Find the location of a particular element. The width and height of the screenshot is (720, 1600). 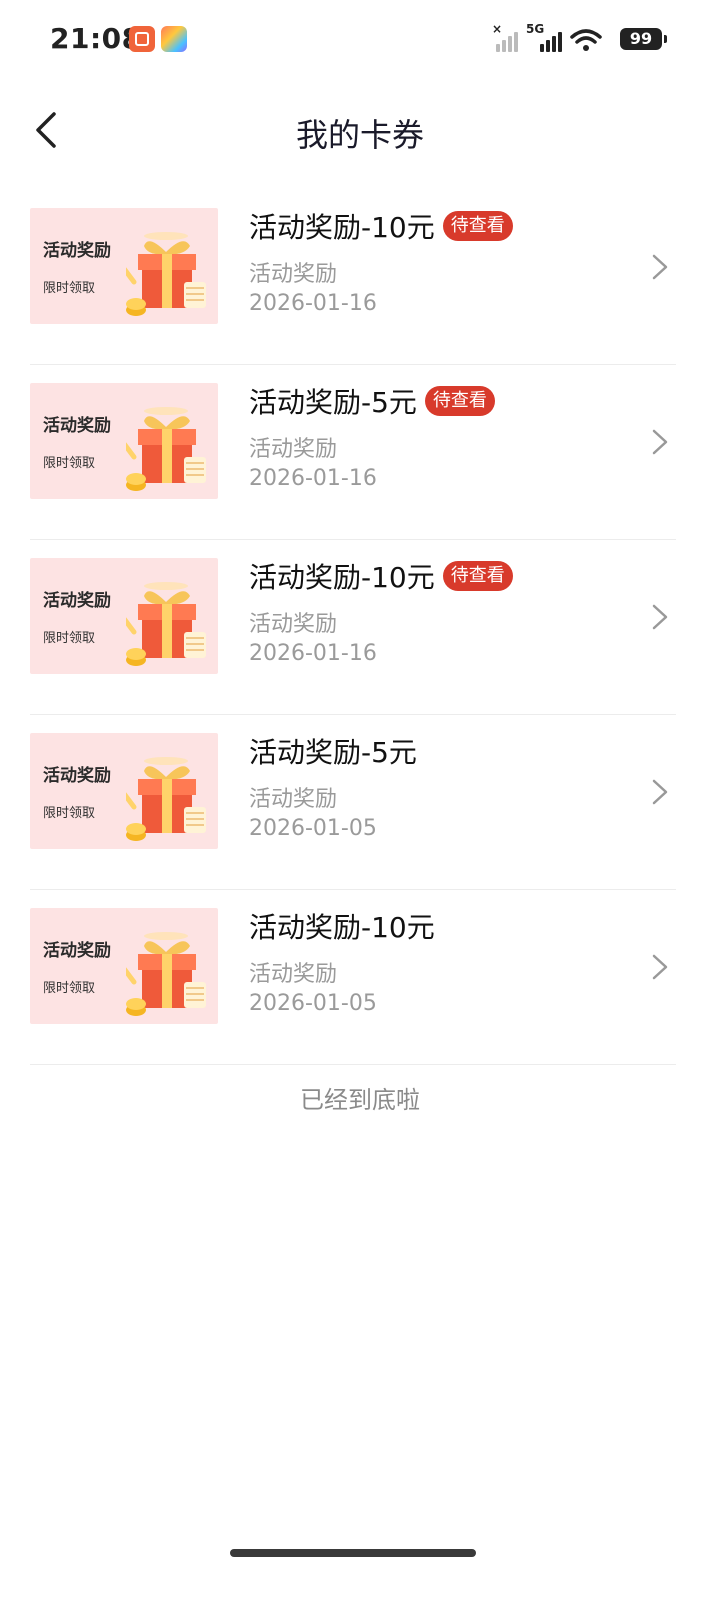

status-indicators: × 5G 99 is located at coordinates (579, 39).